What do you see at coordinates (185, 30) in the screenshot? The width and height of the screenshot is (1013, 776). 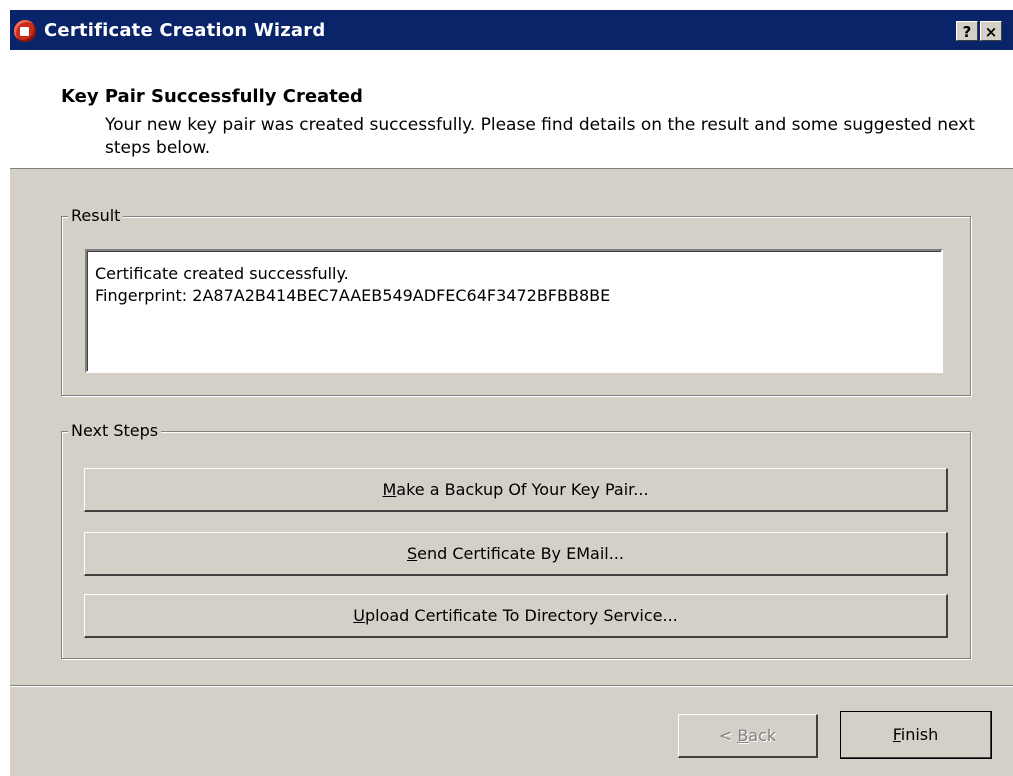 I see `window-title: Certificate Creation Wizard` at bounding box center [185, 30].